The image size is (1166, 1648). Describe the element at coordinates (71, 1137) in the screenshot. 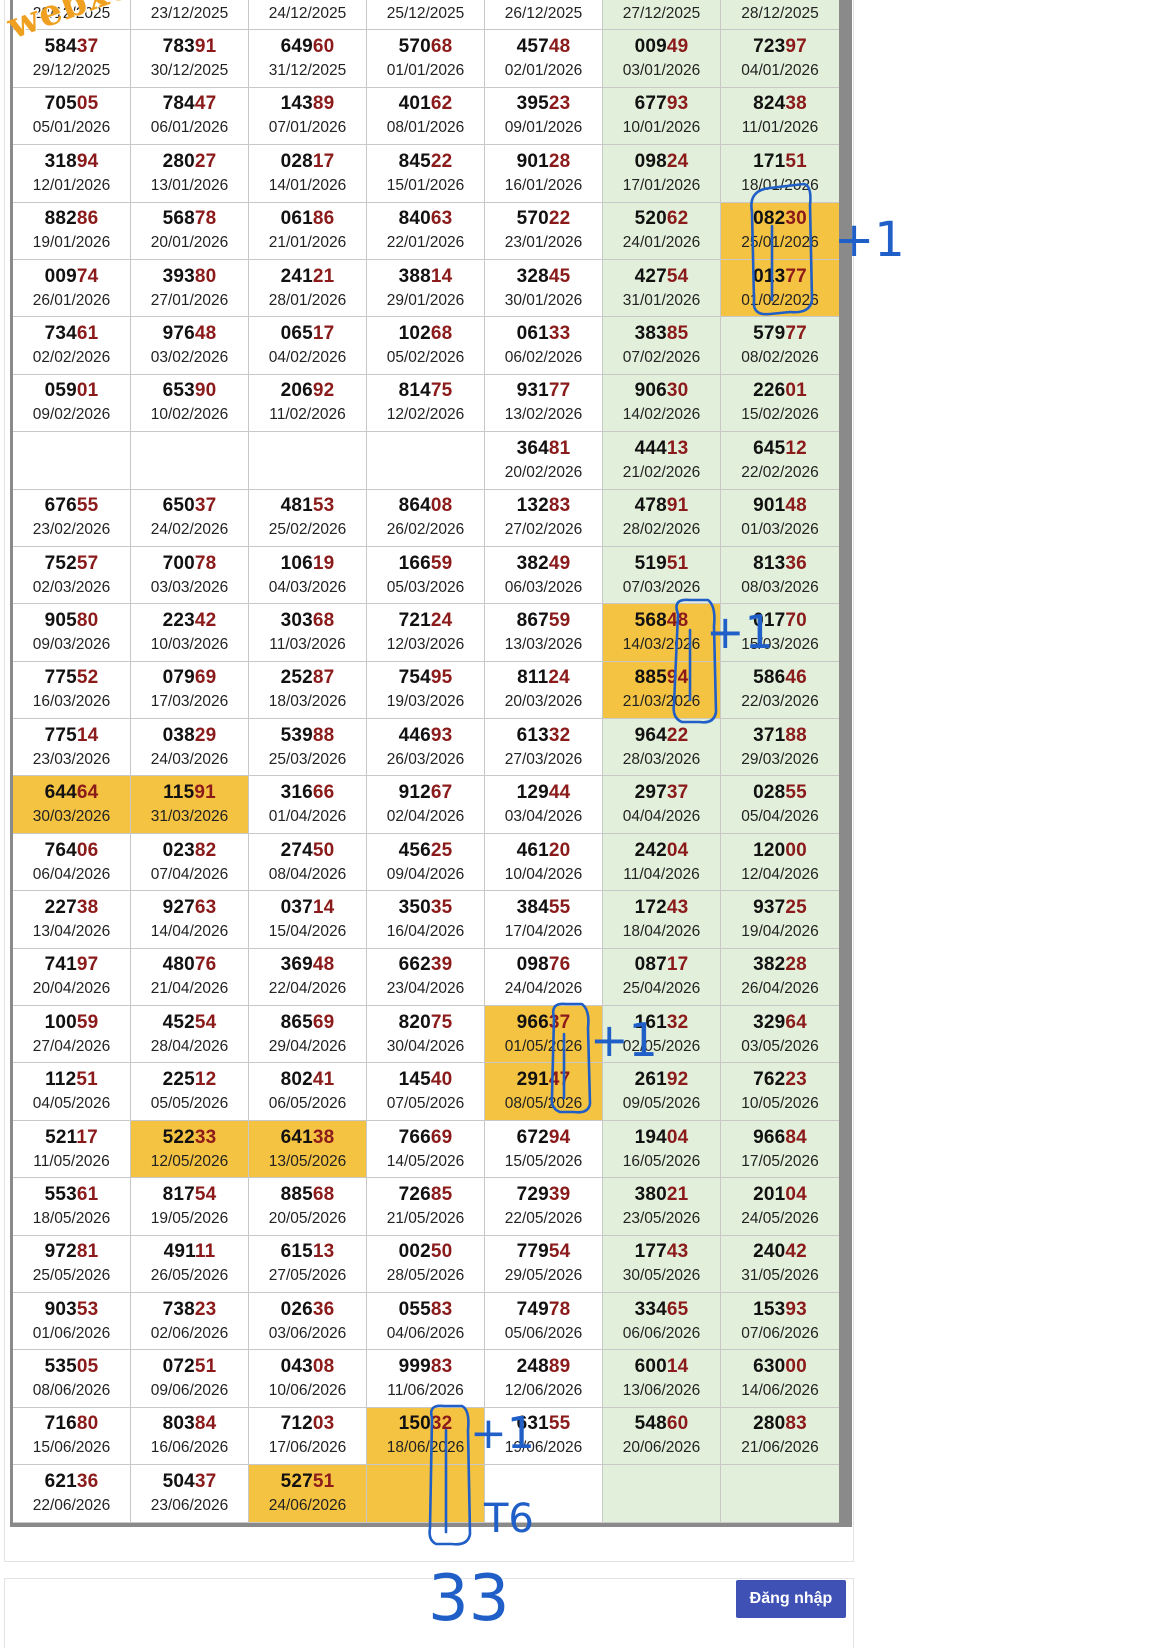

I see `result-number: 52117` at that location.